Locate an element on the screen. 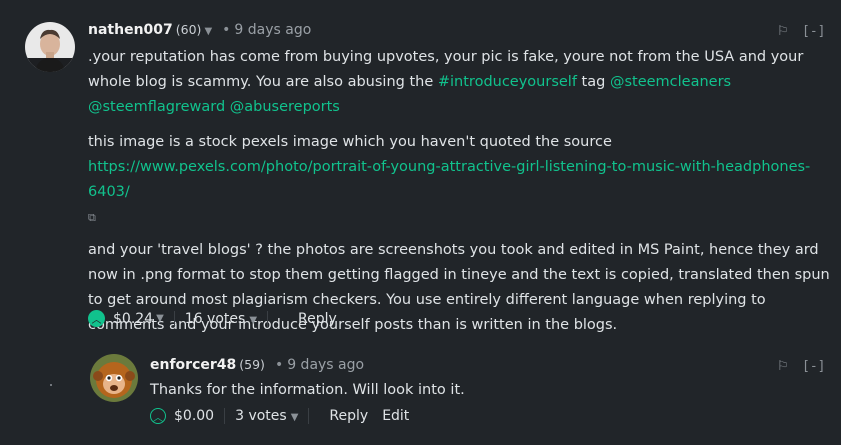  tag-link: #introduceyourself is located at coordinates (507, 82).